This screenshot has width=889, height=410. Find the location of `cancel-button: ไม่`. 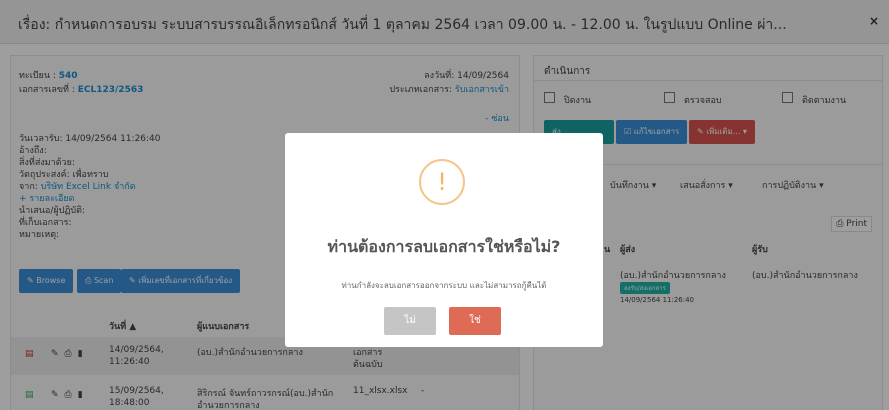

cancel-button: ไม่ is located at coordinates (410, 321).